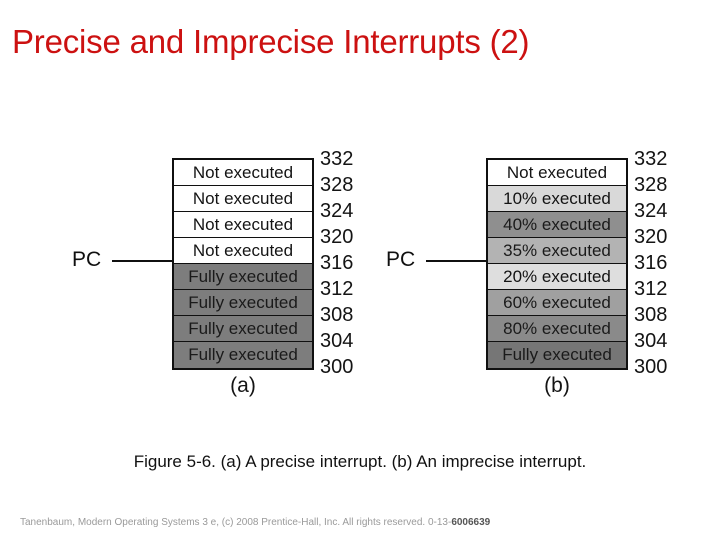 This screenshot has width=720, height=540. What do you see at coordinates (557, 303) in the screenshot?
I see `memory-row: 60% executed` at bounding box center [557, 303].